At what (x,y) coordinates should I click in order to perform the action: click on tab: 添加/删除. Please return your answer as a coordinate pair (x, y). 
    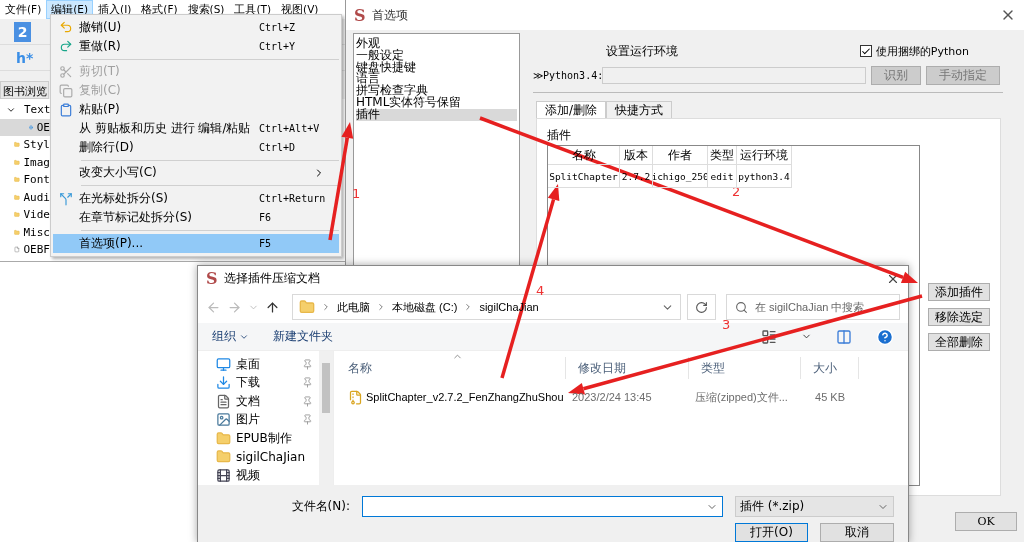
    Looking at the image, I should click on (571, 109).